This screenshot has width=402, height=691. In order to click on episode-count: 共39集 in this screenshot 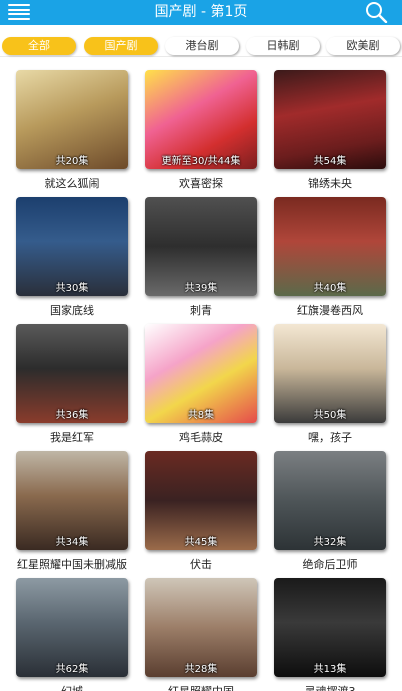, I will do `click(201, 288)`.